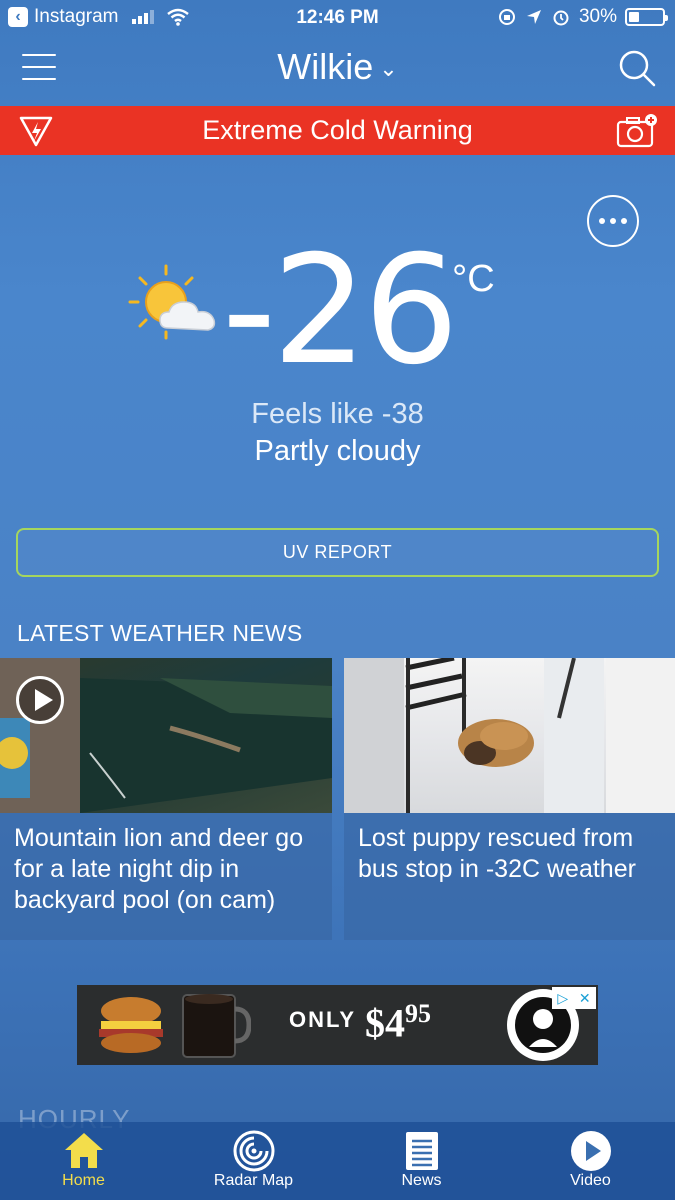 This screenshot has width=675, height=1200. What do you see at coordinates (597, 16) in the screenshot?
I see `battery-percent: 30%` at bounding box center [597, 16].